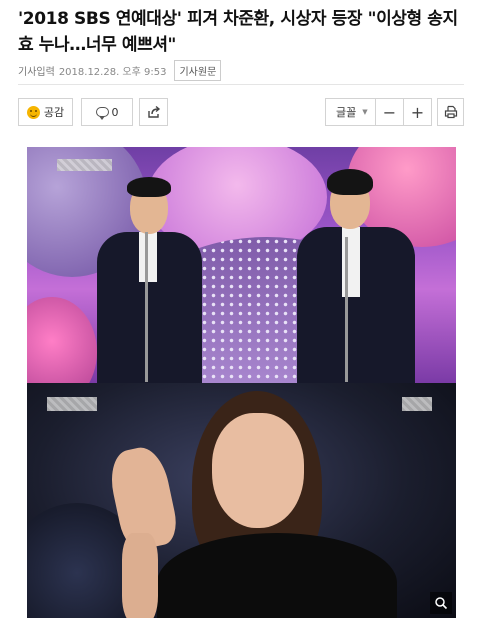 Image resolution: width=480 pixels, height=618 pixels. I want to click on header-divider, so click(241, 84).